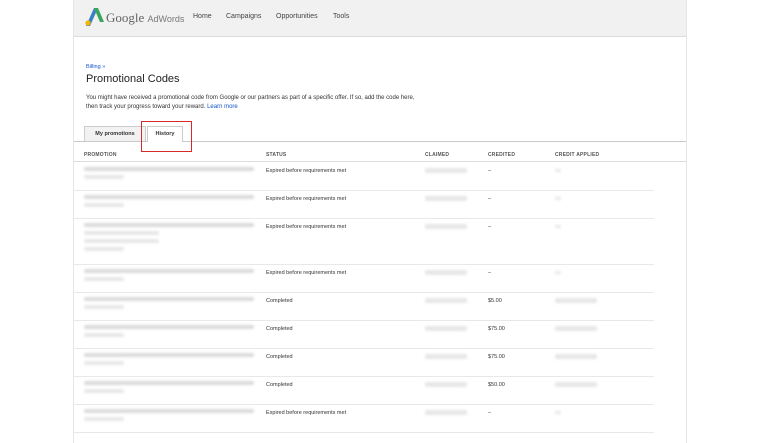  I want to click on column-credit-applied: CREDIT APPLIED, so click(577, 155).